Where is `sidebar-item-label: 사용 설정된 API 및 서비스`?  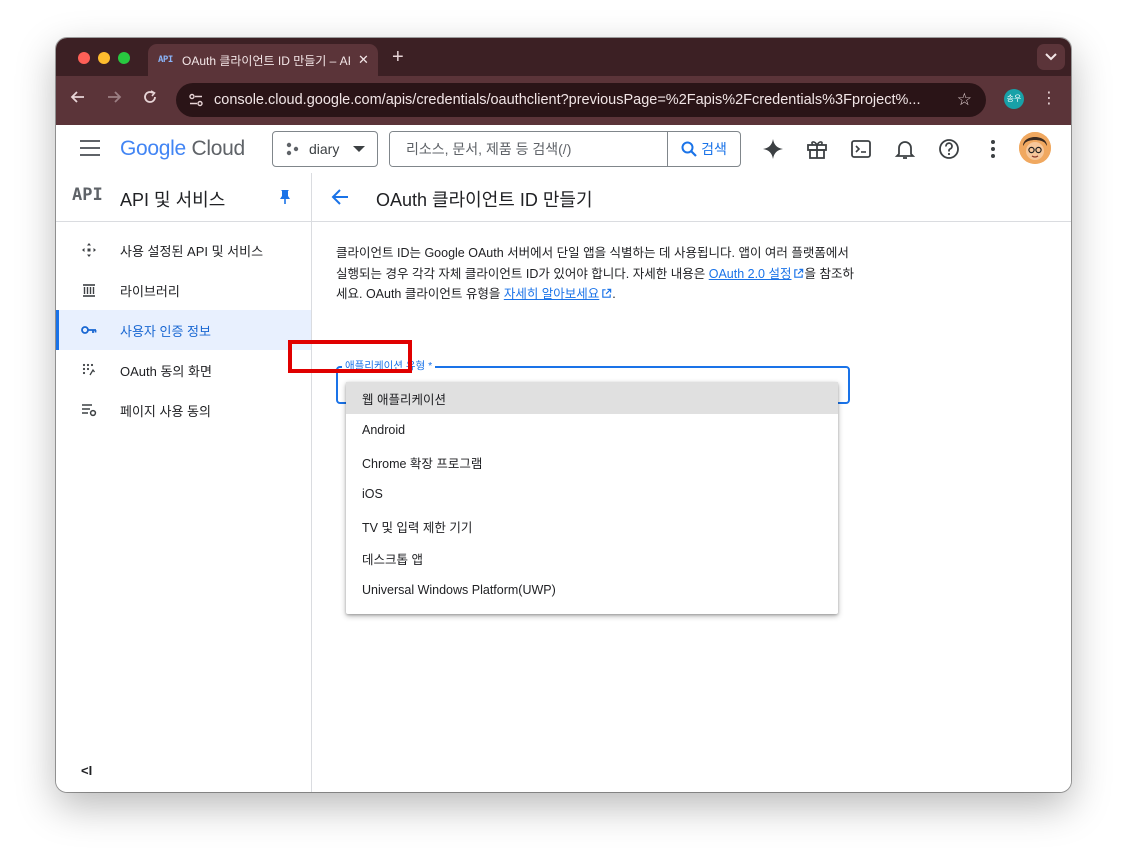 sidebar-item-label: 사용 설정된 API 및 서비스 is located at coordinates (192, 251).